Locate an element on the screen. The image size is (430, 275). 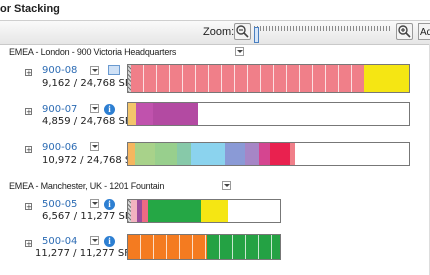
zoom-out-icon is located at coordinates (242, 31).